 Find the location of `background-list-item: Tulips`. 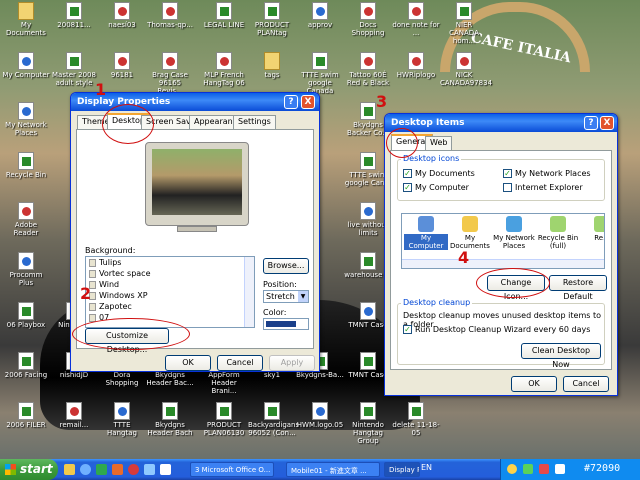

background-list-item: Tulips is located at coordinates (170, 262).